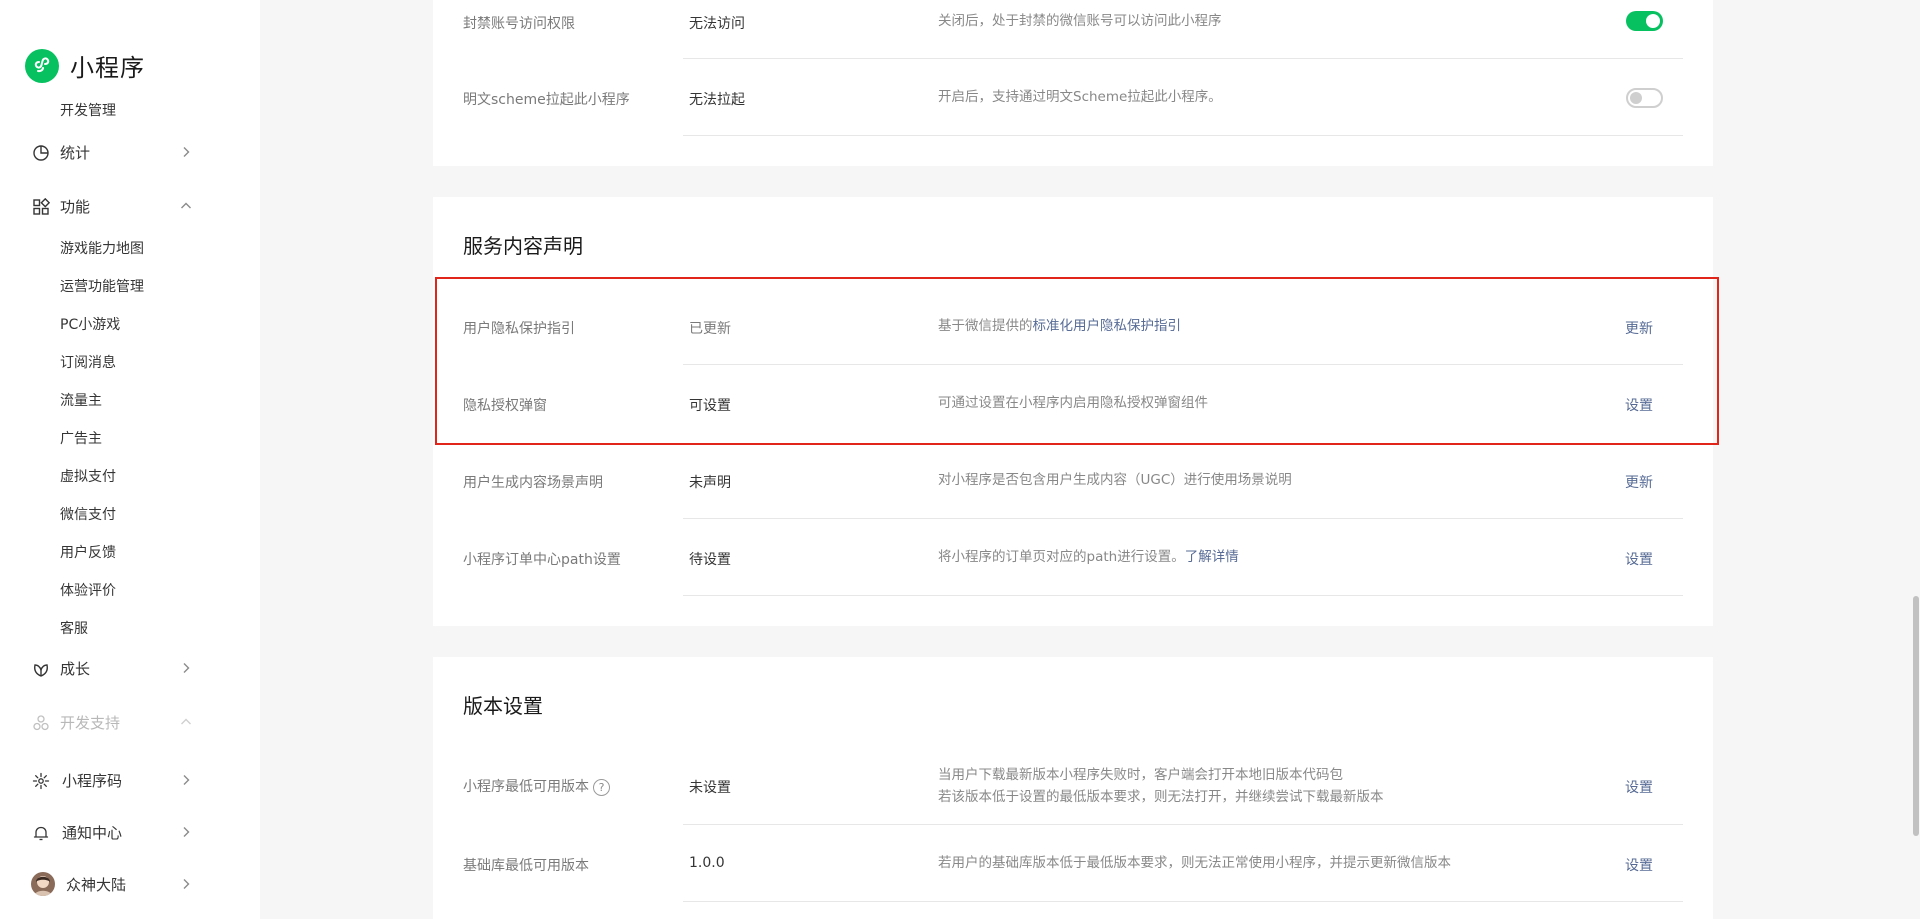 This screenshot has height=919, width=1920. I want to click on sidebar-item-notify: 通知中心, so click(130, 832).